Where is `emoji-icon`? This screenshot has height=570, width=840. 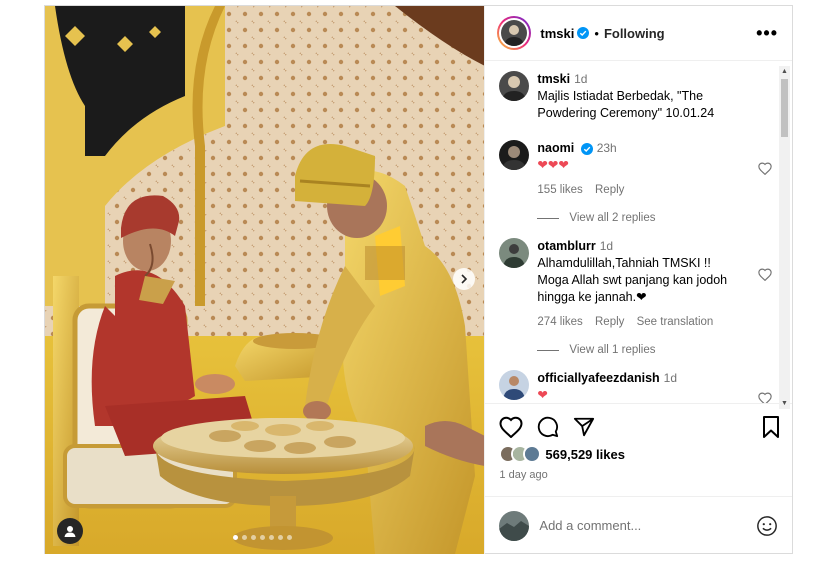 emoji-icon is located at coordinates (767, 526).